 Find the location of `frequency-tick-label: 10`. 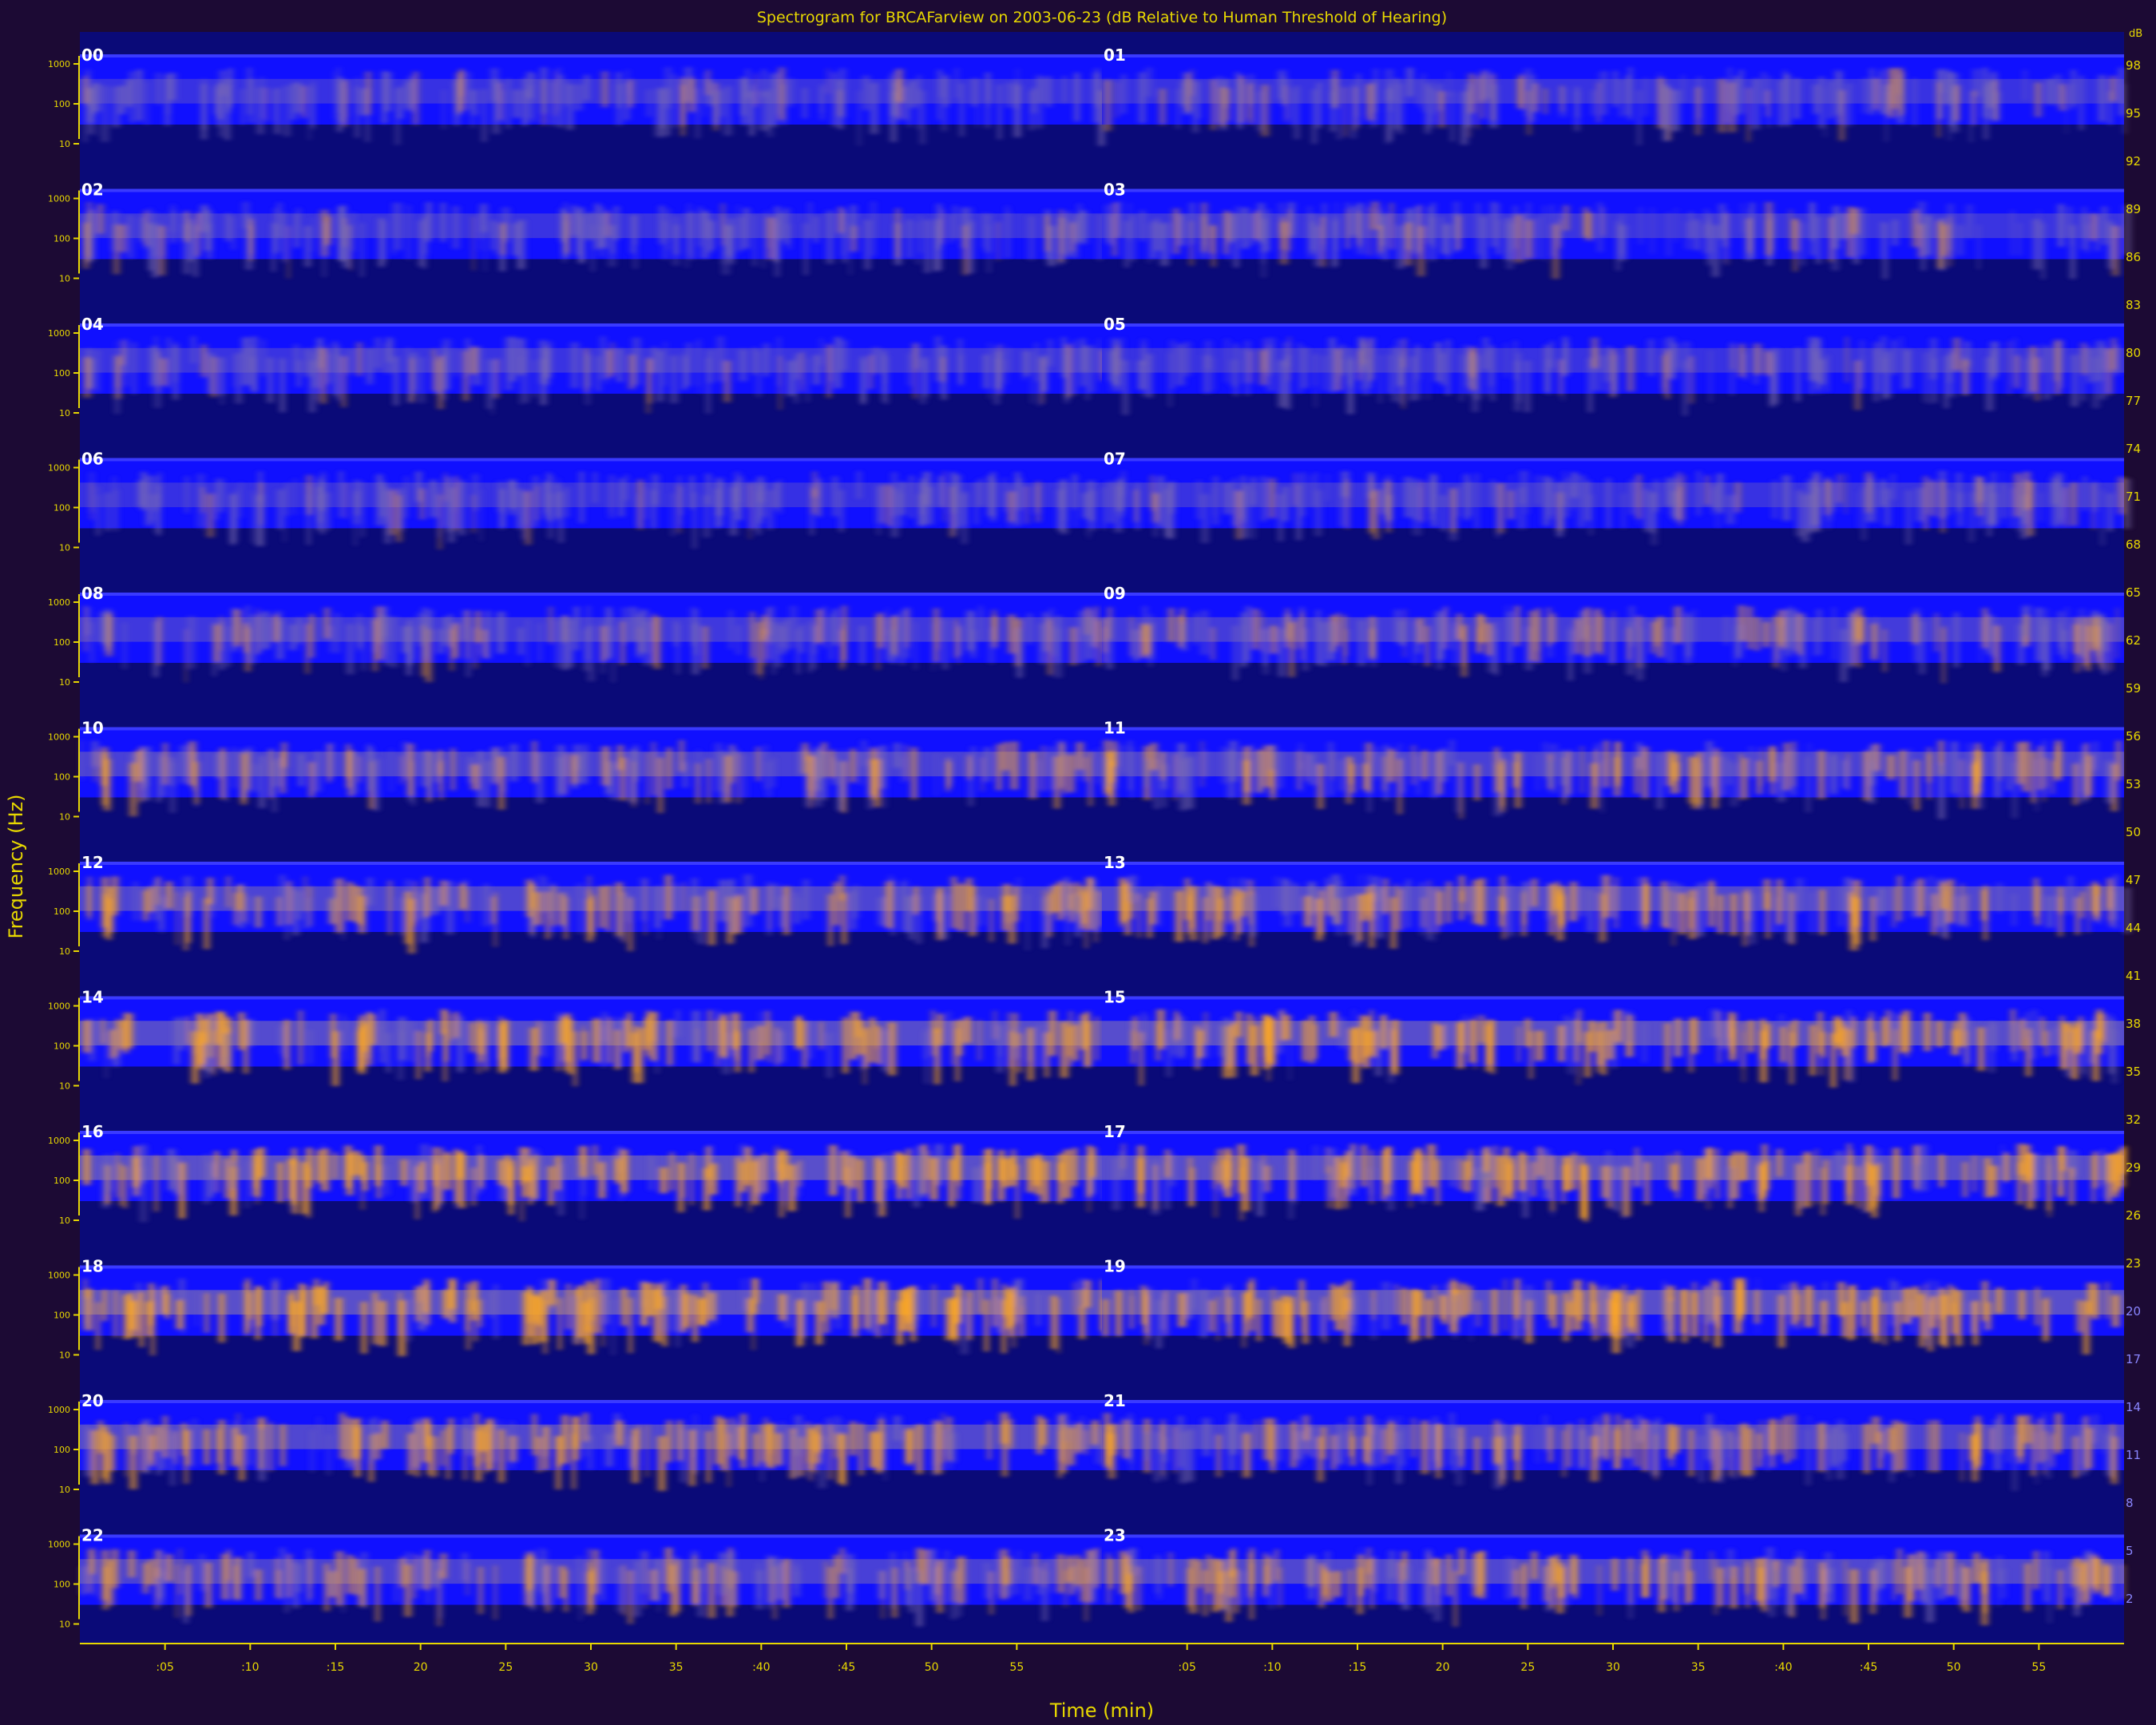

frequency-tick-label: 10 is located at coordinates (64, 952).